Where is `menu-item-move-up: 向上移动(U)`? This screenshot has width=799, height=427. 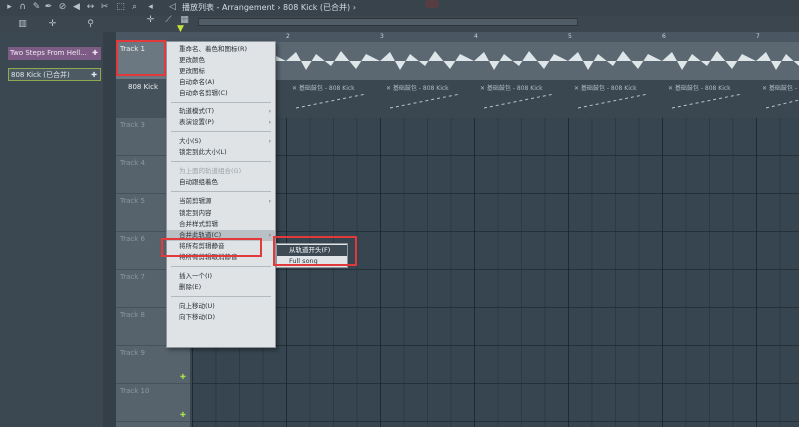 menu-item-move-up: 向上移动(U) is located at coordinates (221, 306).